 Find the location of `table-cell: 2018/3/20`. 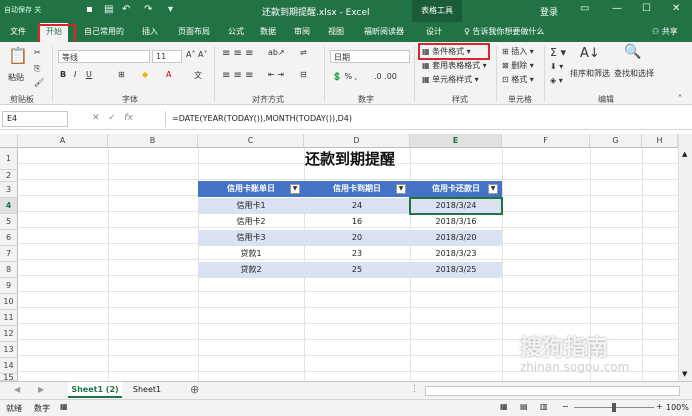

table-cell: 2018/3/20 is located at coordinates (456, 238).